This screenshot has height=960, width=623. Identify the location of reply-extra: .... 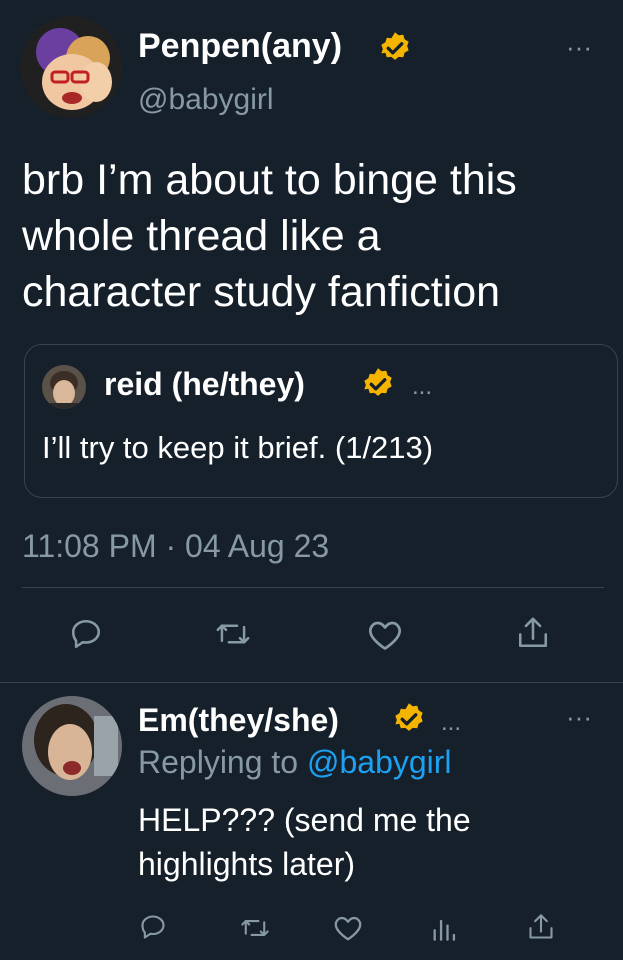
(451, 722).